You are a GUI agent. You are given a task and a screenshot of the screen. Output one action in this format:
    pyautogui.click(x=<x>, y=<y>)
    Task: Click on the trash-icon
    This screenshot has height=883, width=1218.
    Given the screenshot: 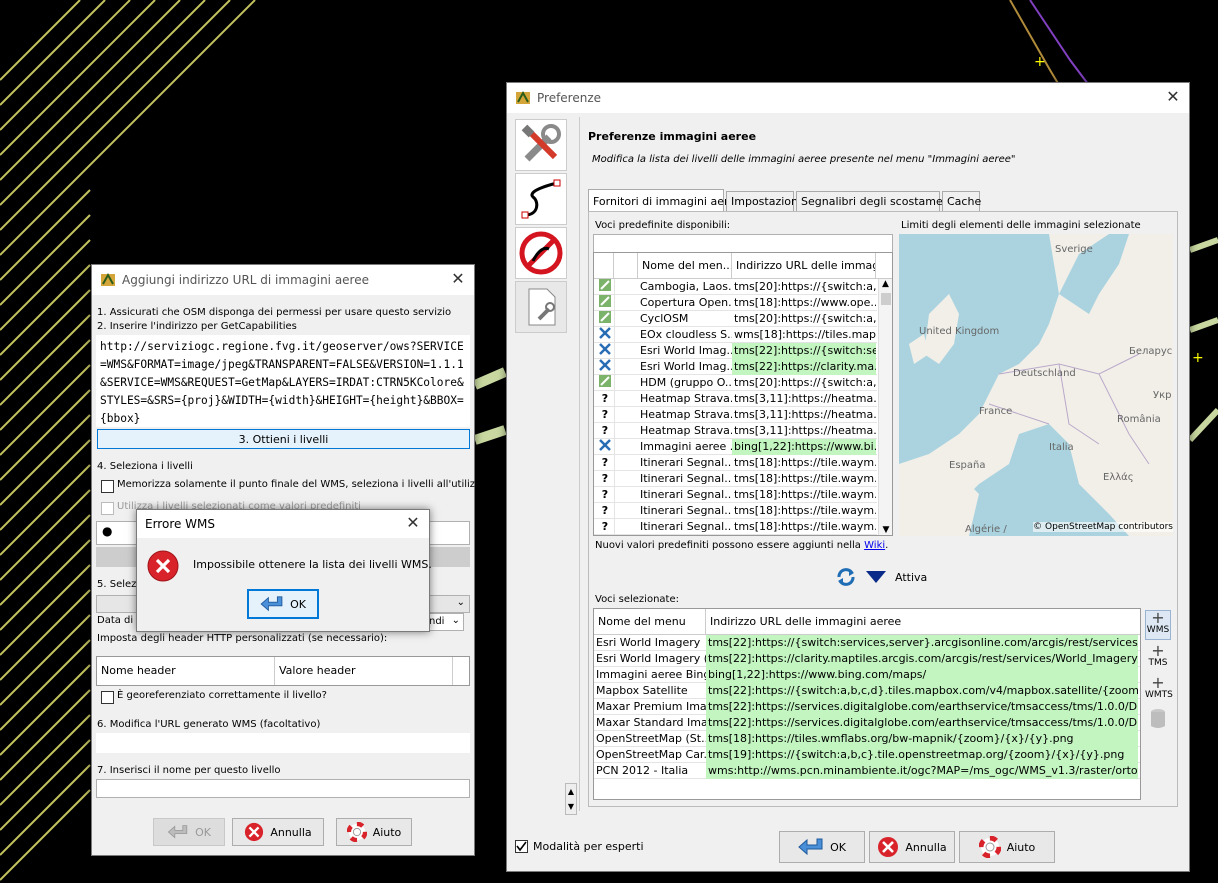 What is the action you would take?
    pyautogui.click(x=1158, y=719)
    